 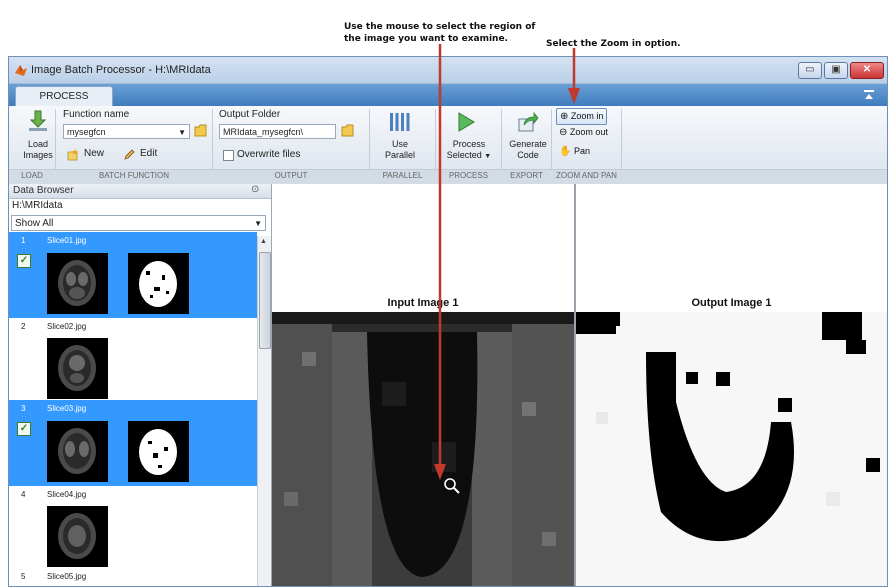 What do you see at coordinates (399, 155) in the screenshot?
I see `use-parallel-label-line2: Parallel` at bounding box center [399, 155].